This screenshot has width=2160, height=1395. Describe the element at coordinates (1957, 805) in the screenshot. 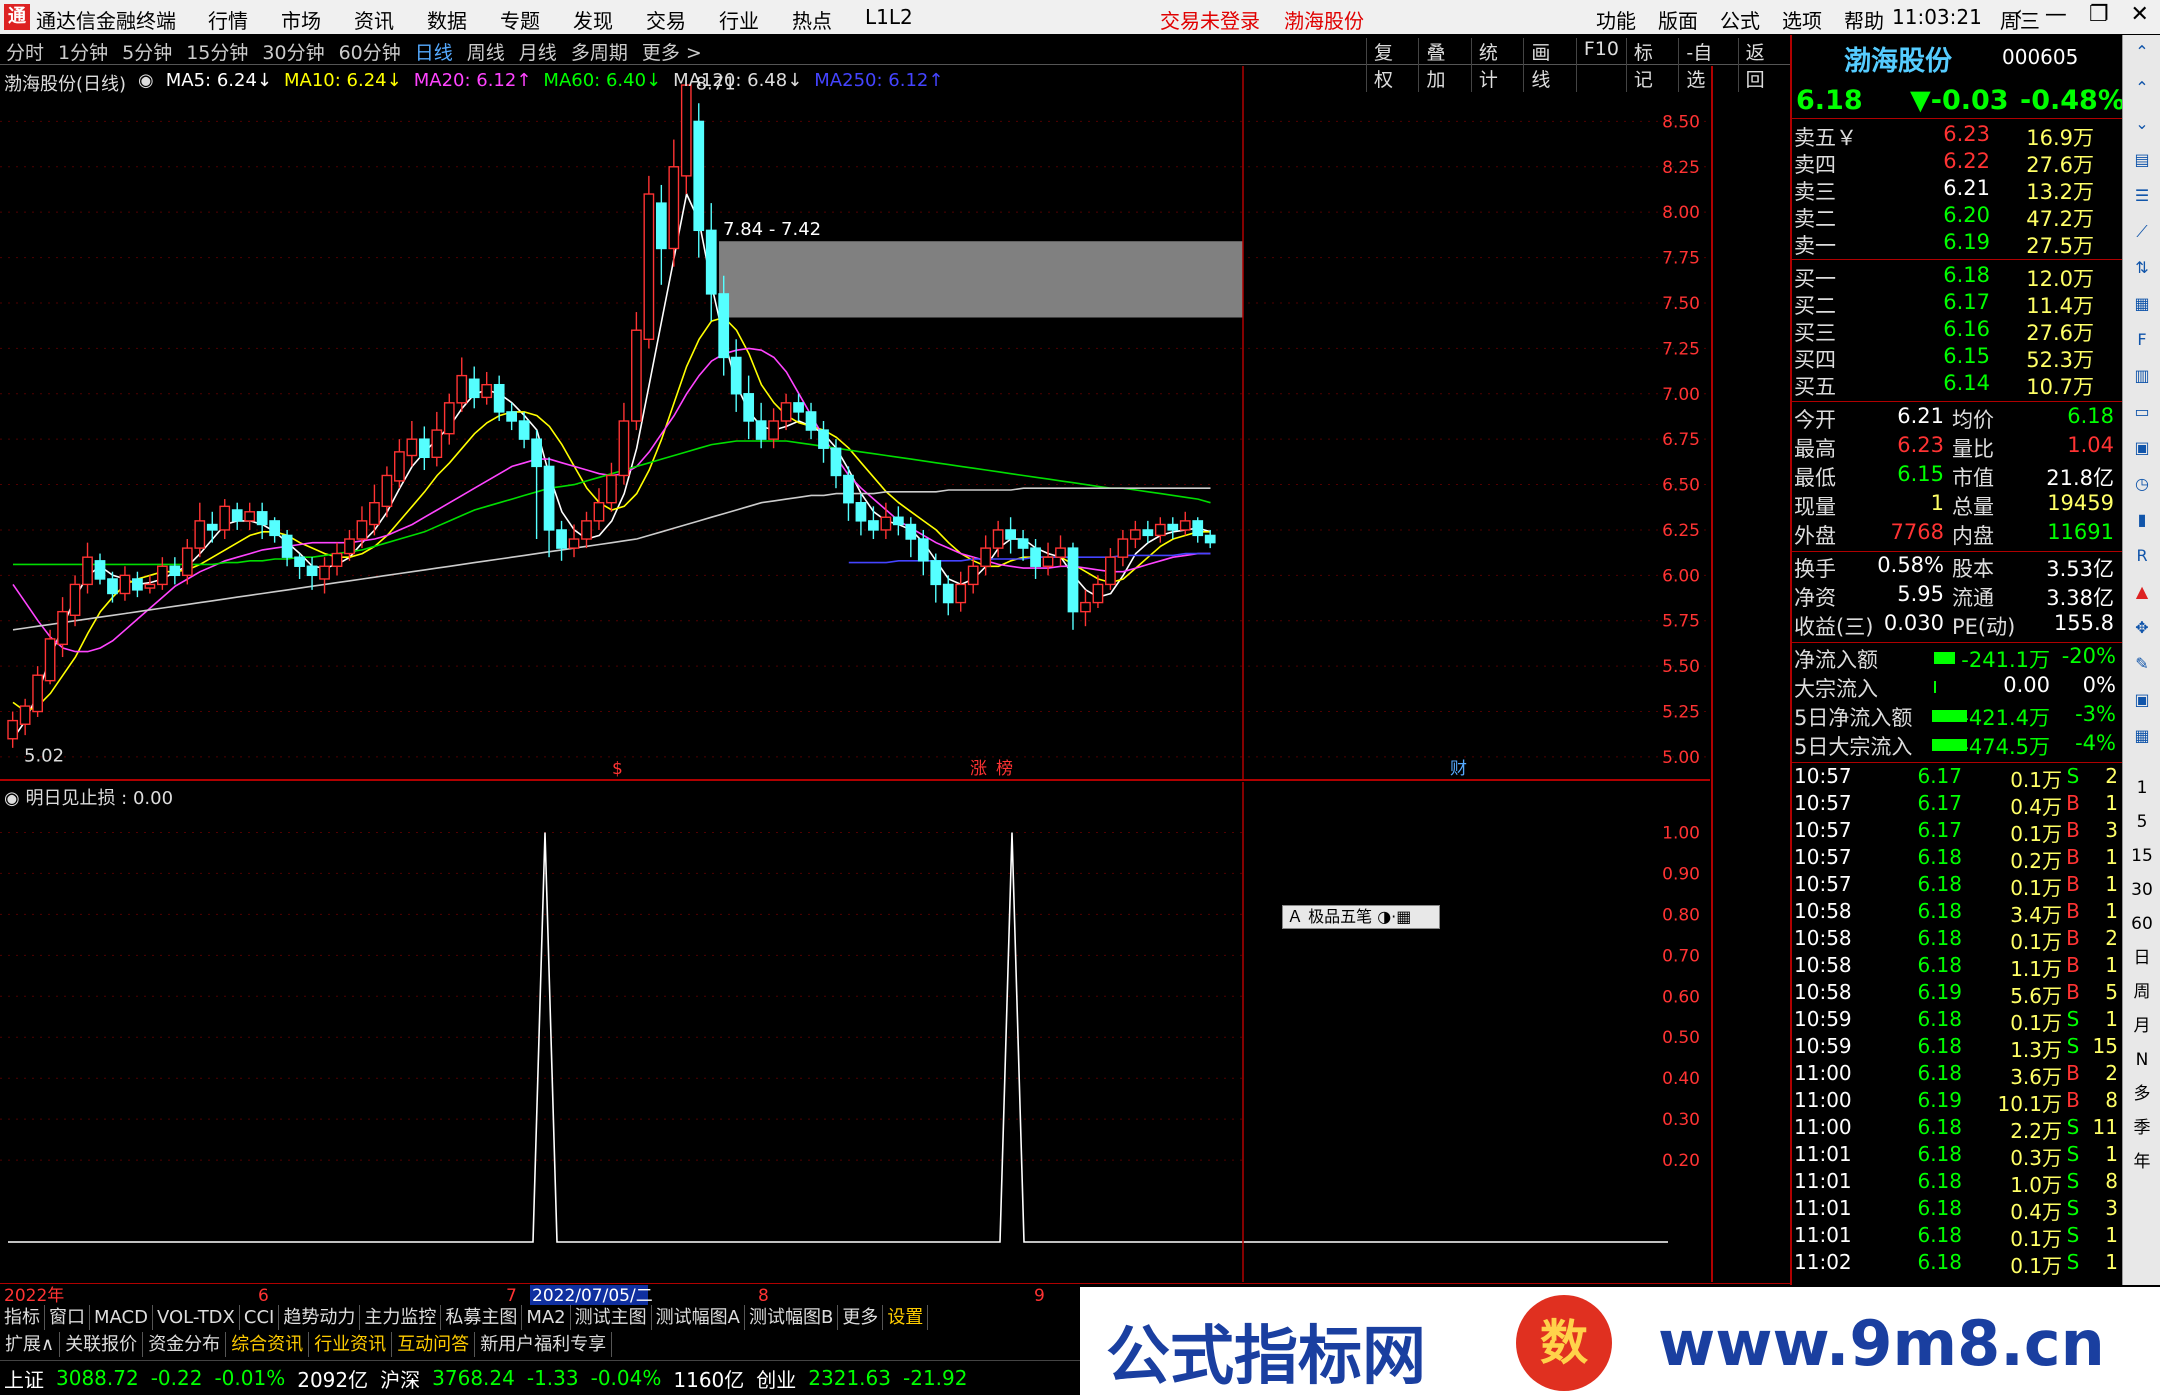

I see `tick-row: 10:57 6.17 0.4万 B 1` at that location.